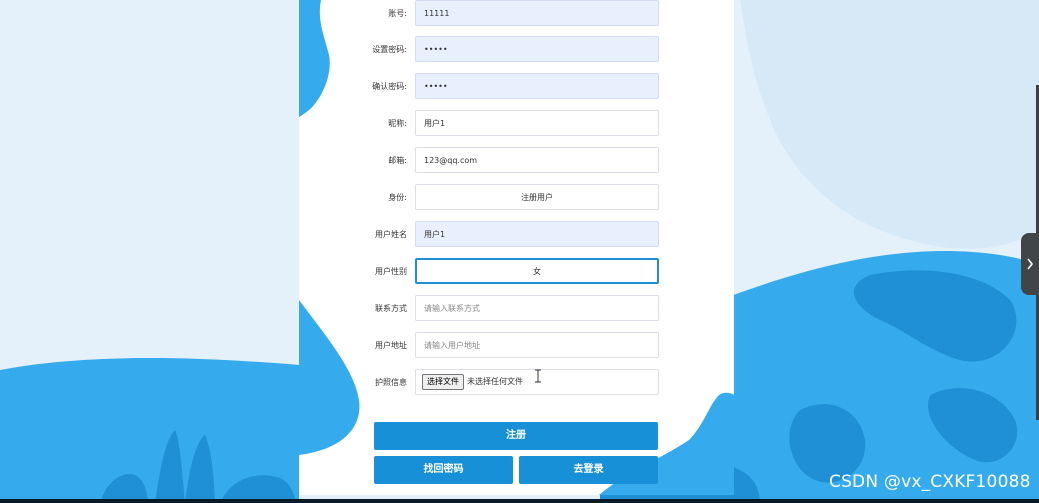  What do you see at coordinates (930, 482) in the screenshot?
I see `watermark-text: CSDN @vx_CXKF10088` at bounding box center [930, 482].